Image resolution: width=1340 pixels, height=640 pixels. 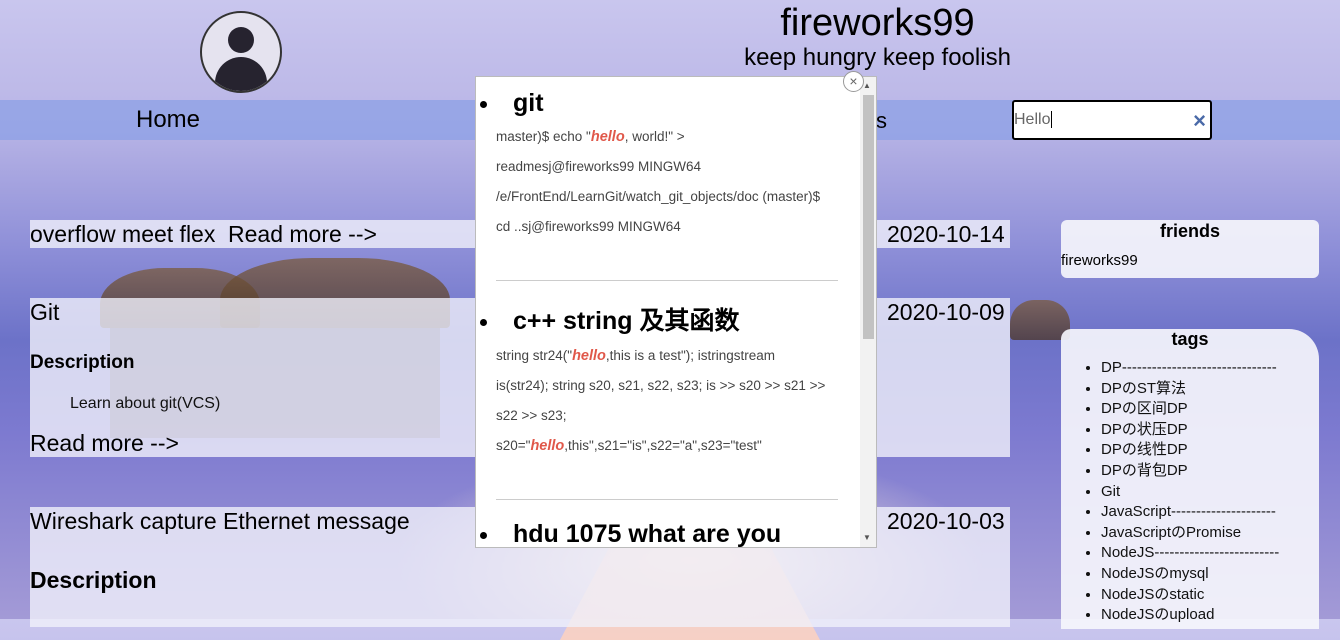 I want to click on tag-link: NodeJSのstatic, so click(x=1210, y=595).